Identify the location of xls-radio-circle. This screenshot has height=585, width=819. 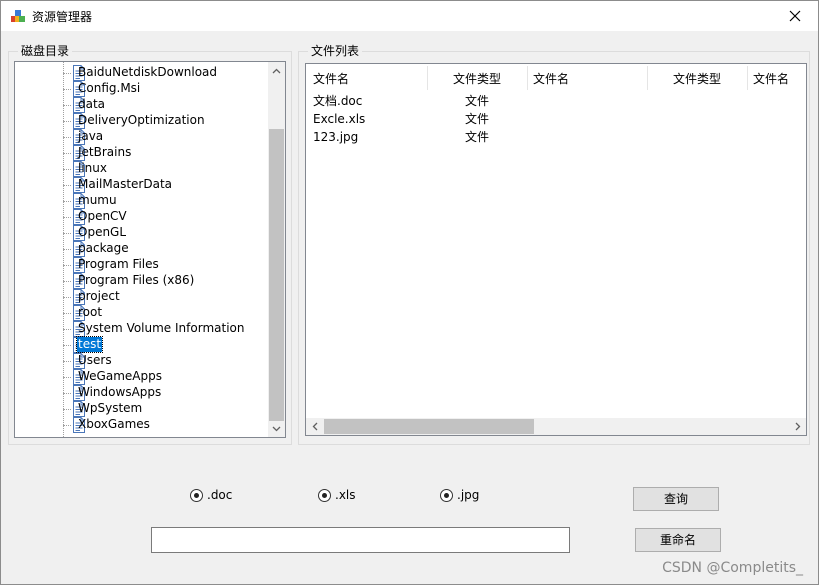
(324, 495).